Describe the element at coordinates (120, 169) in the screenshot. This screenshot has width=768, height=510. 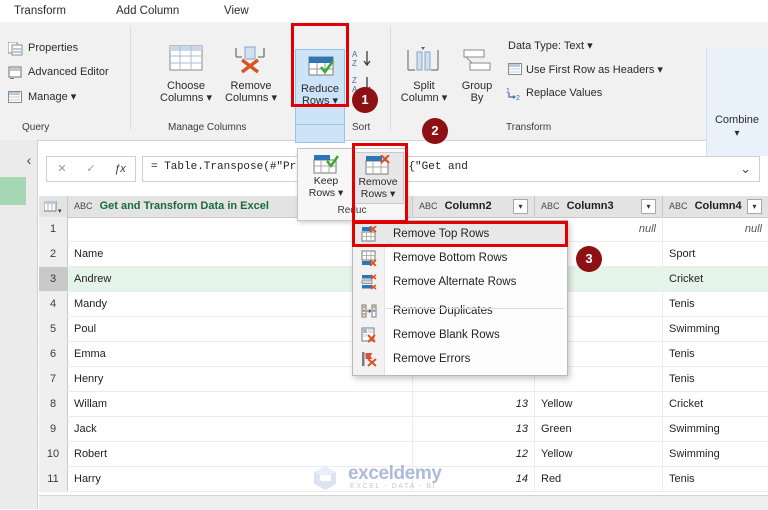
I see `fx-icon: ƒx` at that location.